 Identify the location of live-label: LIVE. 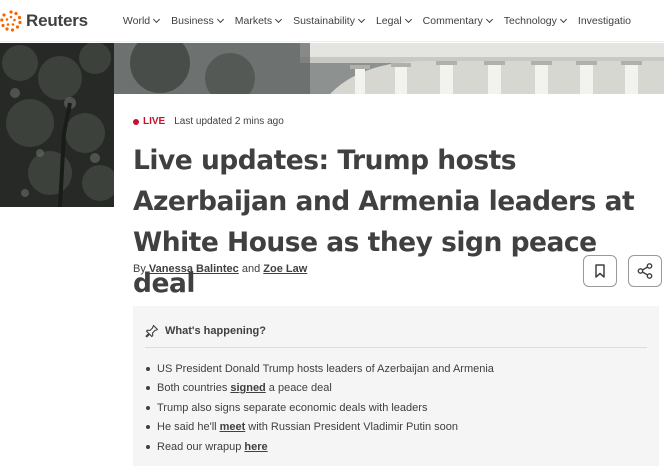
(154, 121).